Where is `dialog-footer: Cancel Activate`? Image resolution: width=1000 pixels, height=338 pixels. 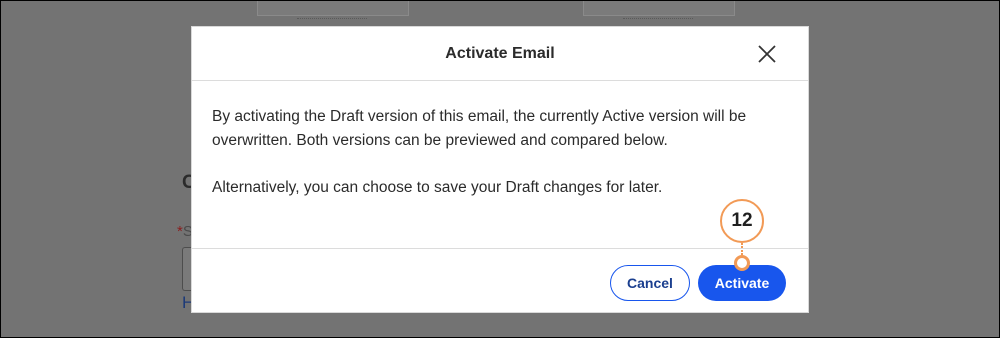 dialog-footer: Cancel Activate is located at coordinates (500, 281).